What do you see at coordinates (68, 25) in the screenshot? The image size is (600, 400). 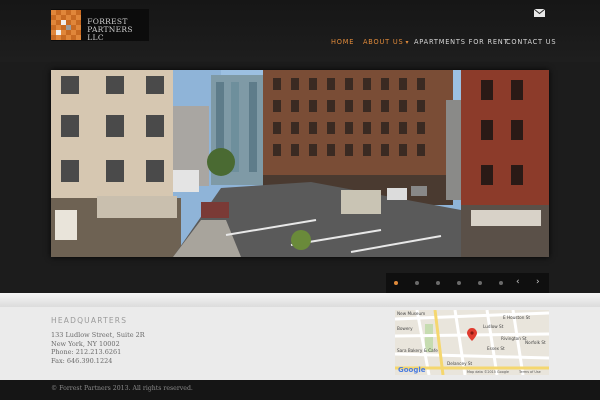 I see `logo-mark` at bounding box center [68, 25].